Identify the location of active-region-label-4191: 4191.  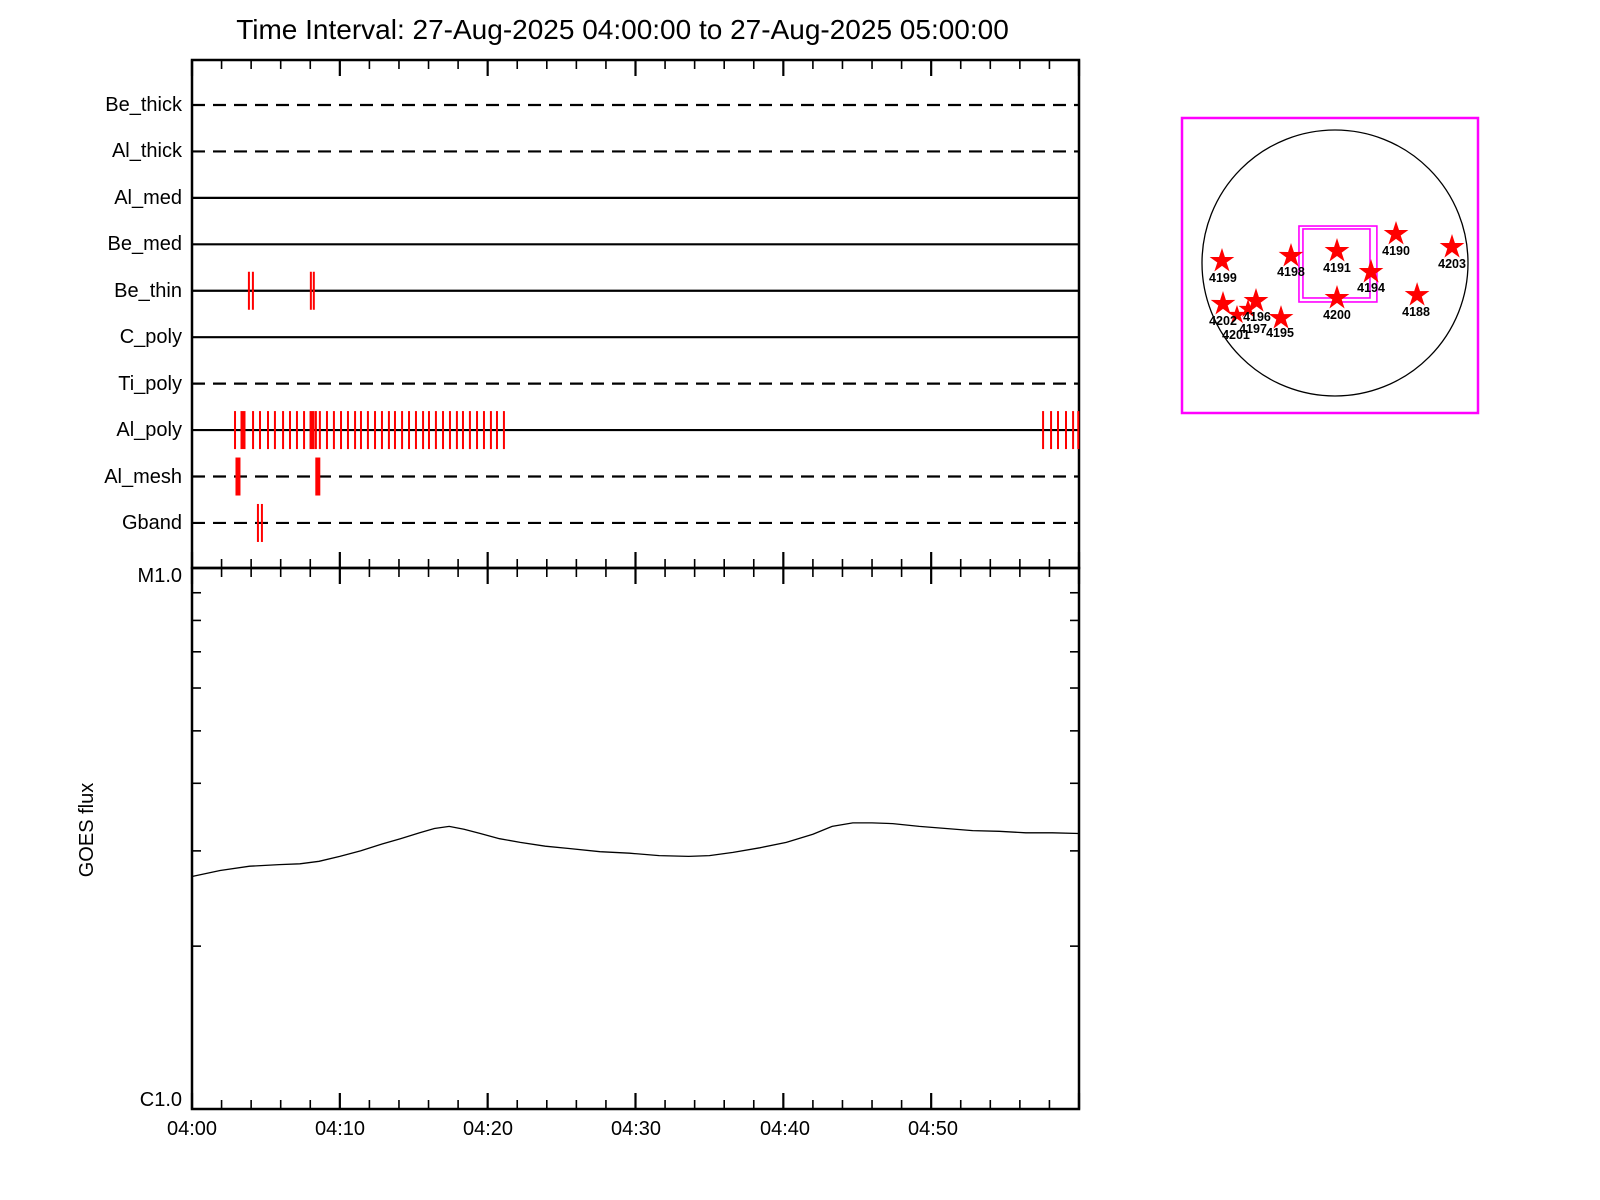
(1337, 268).